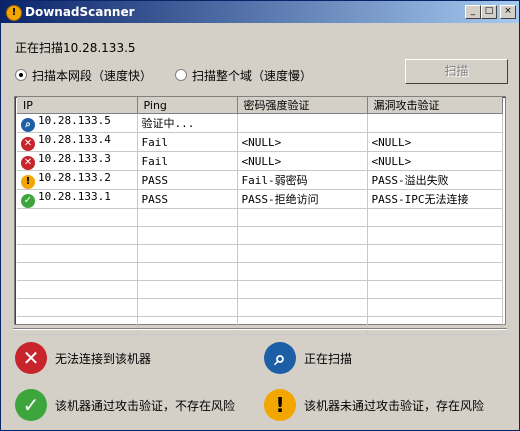 The width and height of the screenshot is (520, 431). Describe the element at coordinates (260, 12) in the screenshot. I see `title-bar: ! DownadScanner _ □ ×` at that location.